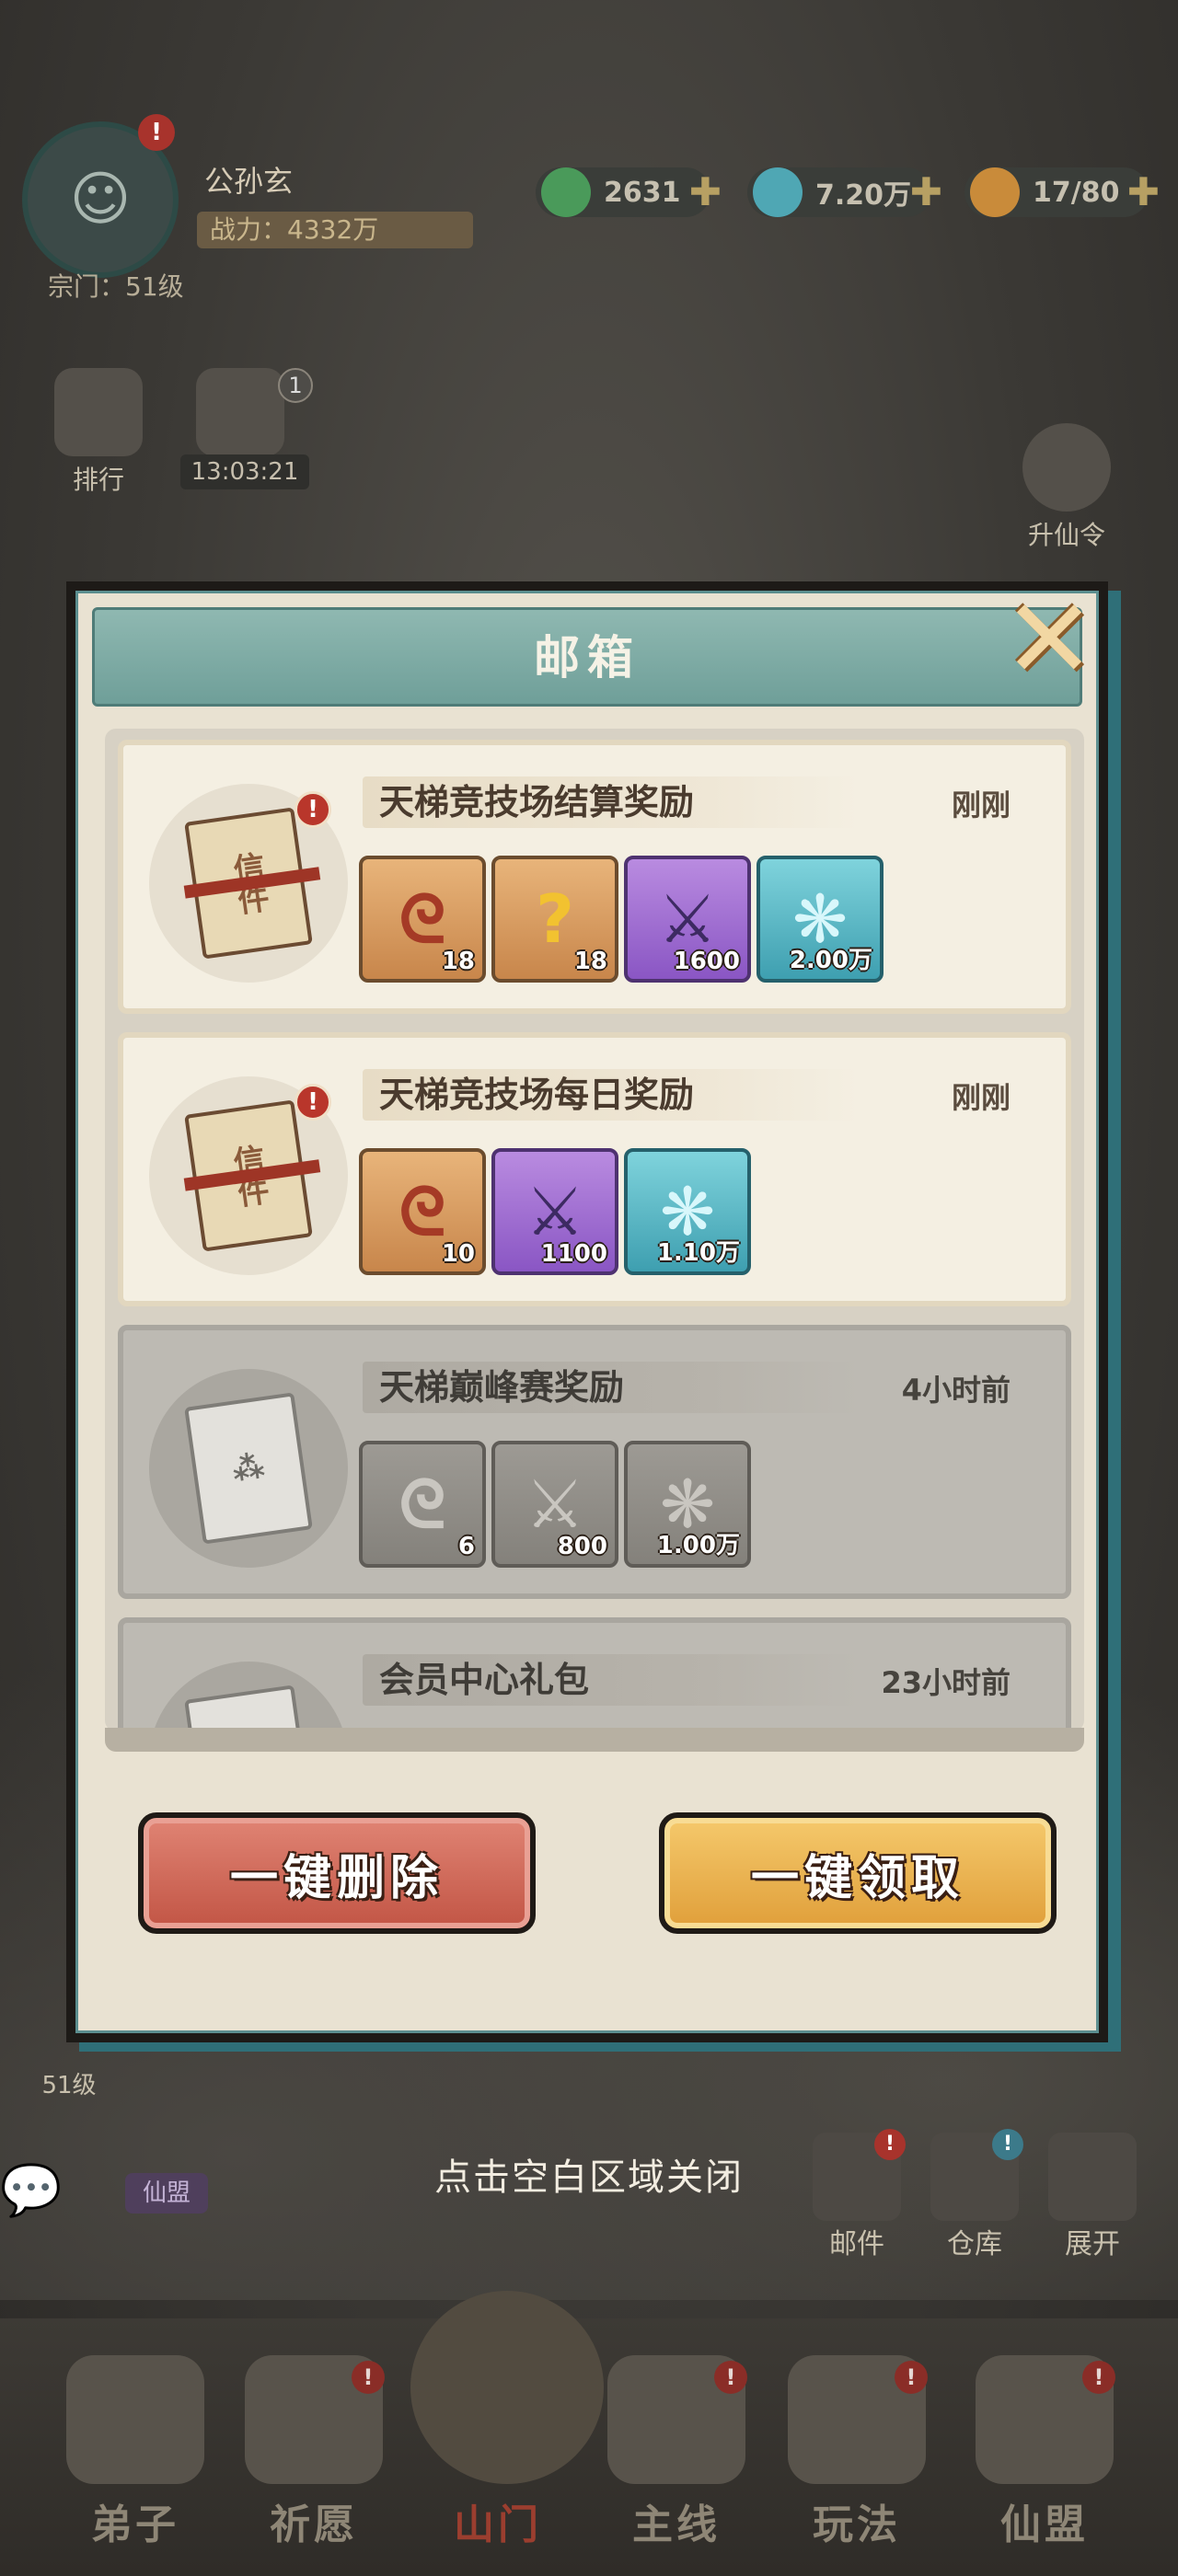  What do you see at coordinates (507, 2420) in the screenshot?
I see `nav-sect-gate: 山门` at bounding box center [507, 2420].